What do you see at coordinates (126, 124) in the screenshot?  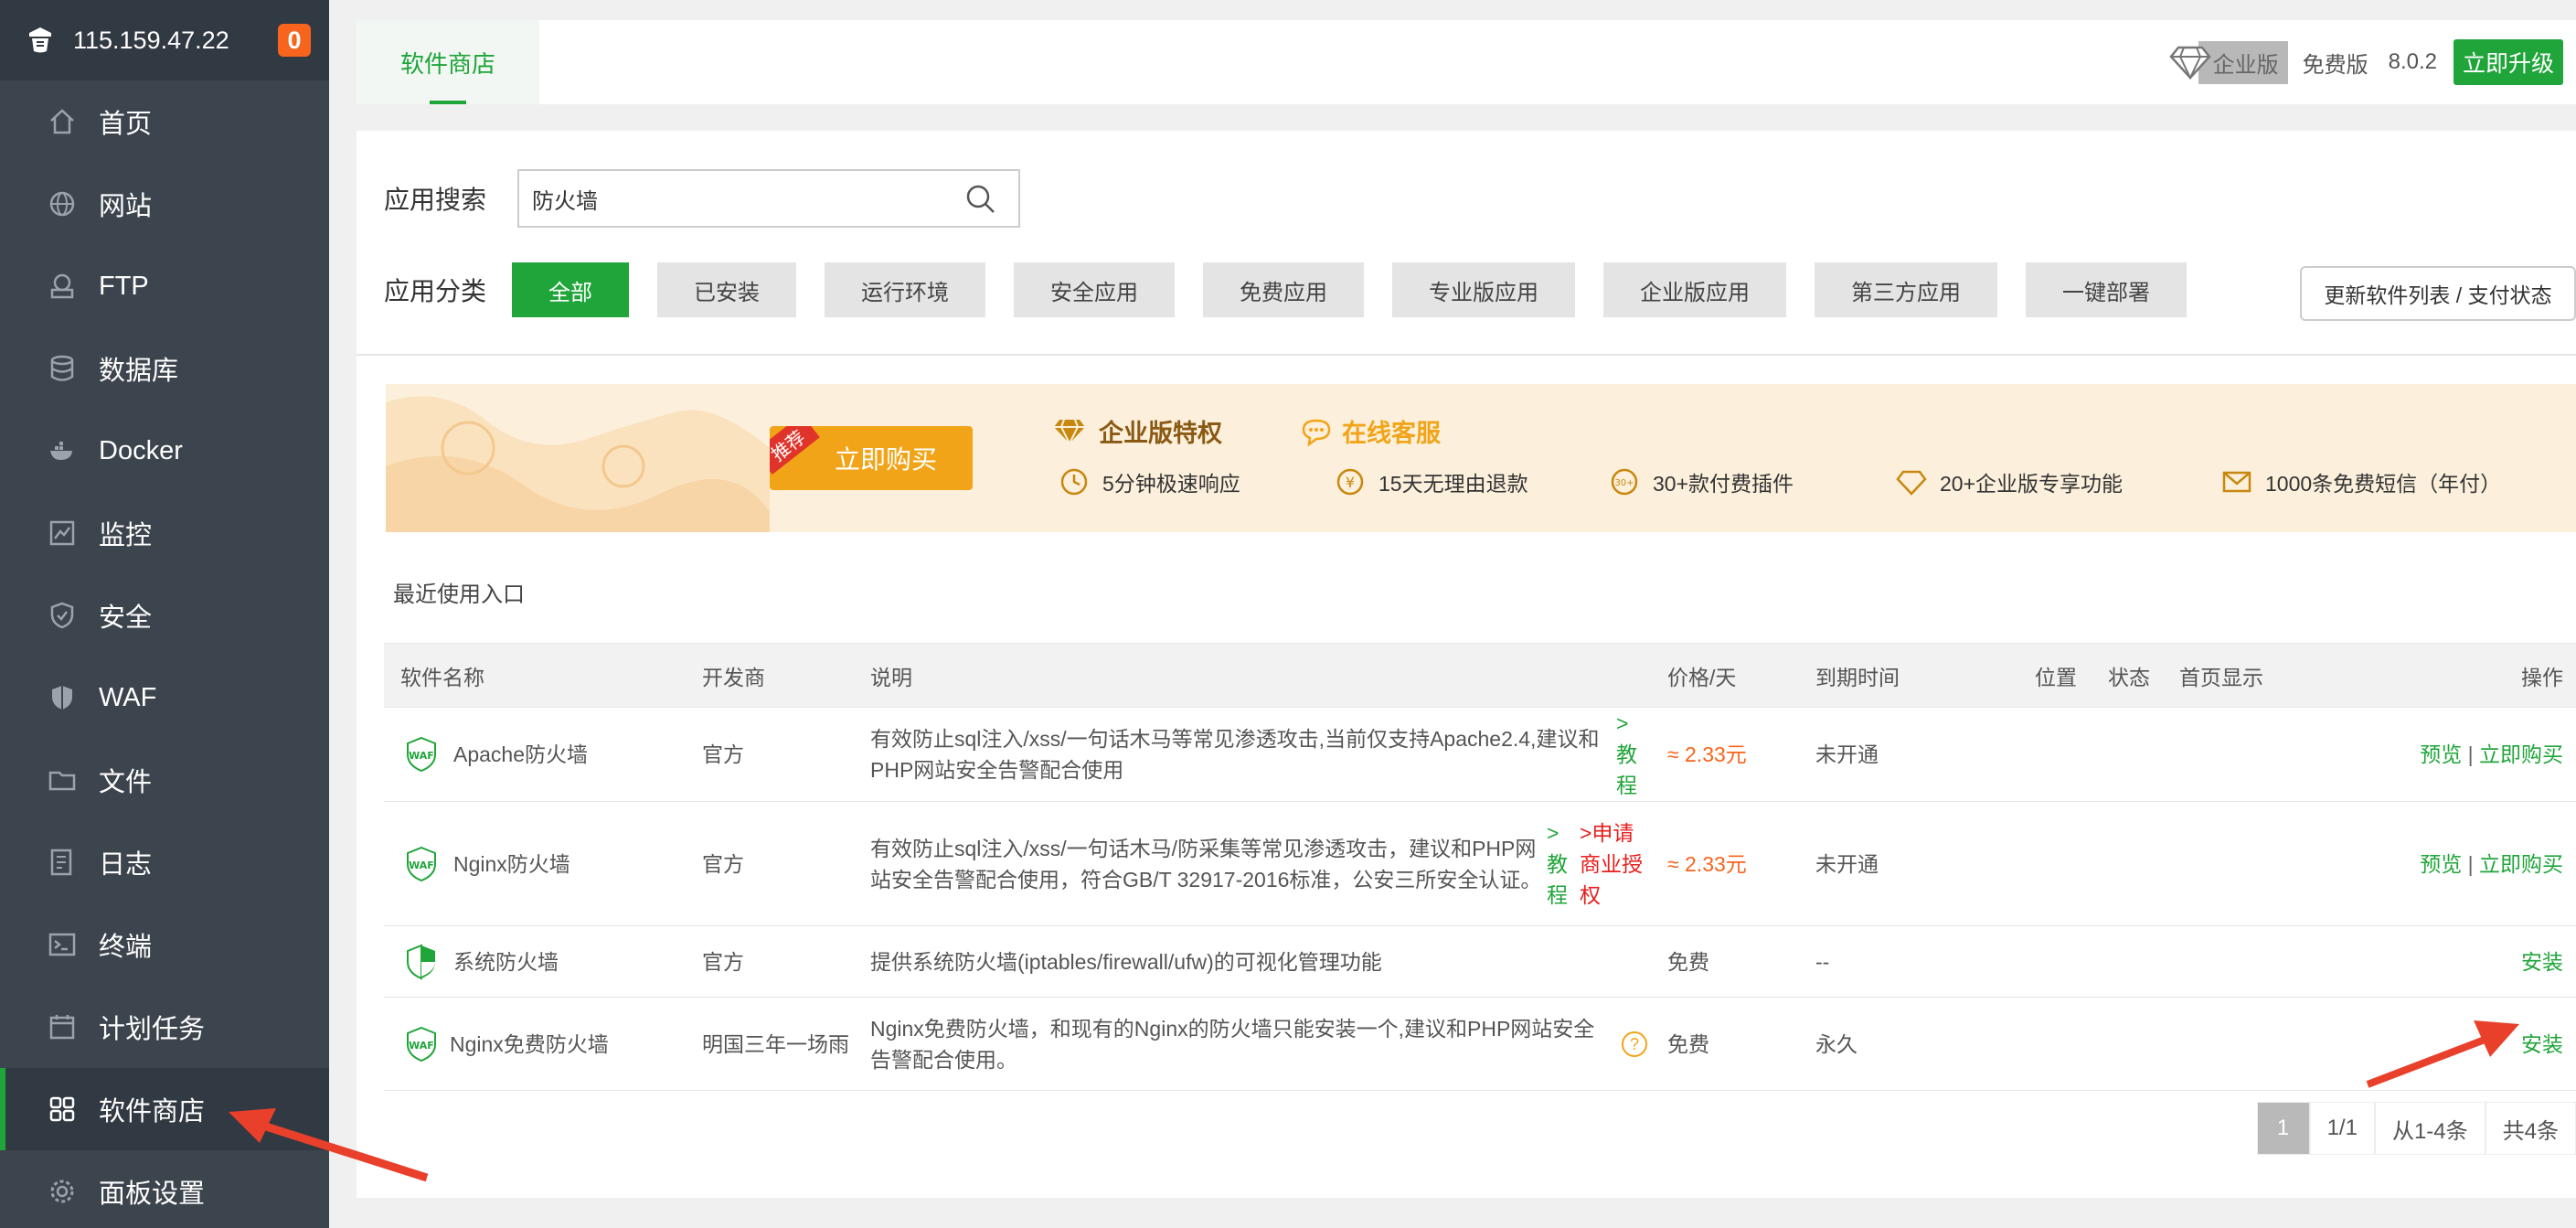 I see `sidebar-item-label: 首页` at bounding box center [126, 124].